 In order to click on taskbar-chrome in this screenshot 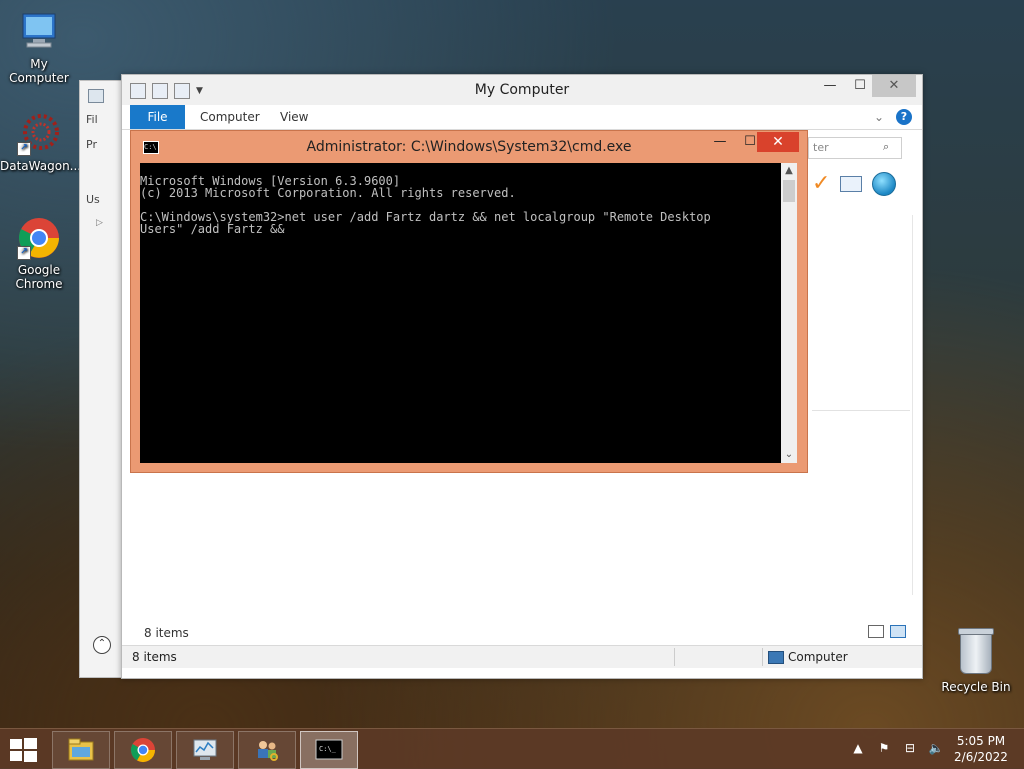, I will do `click(143, 750)`.